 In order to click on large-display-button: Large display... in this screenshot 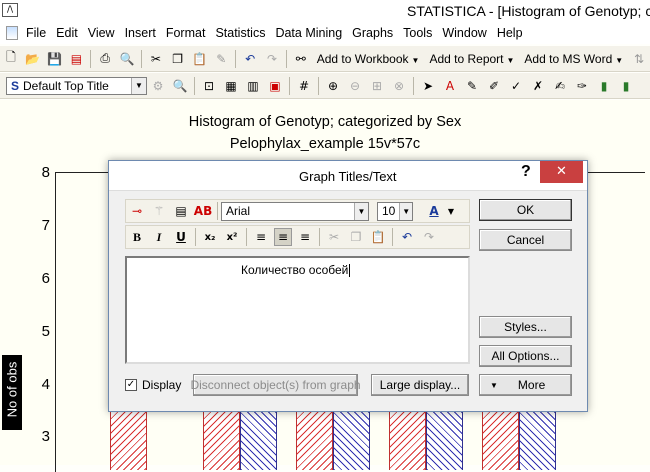, I will do `click(420, 385)`.